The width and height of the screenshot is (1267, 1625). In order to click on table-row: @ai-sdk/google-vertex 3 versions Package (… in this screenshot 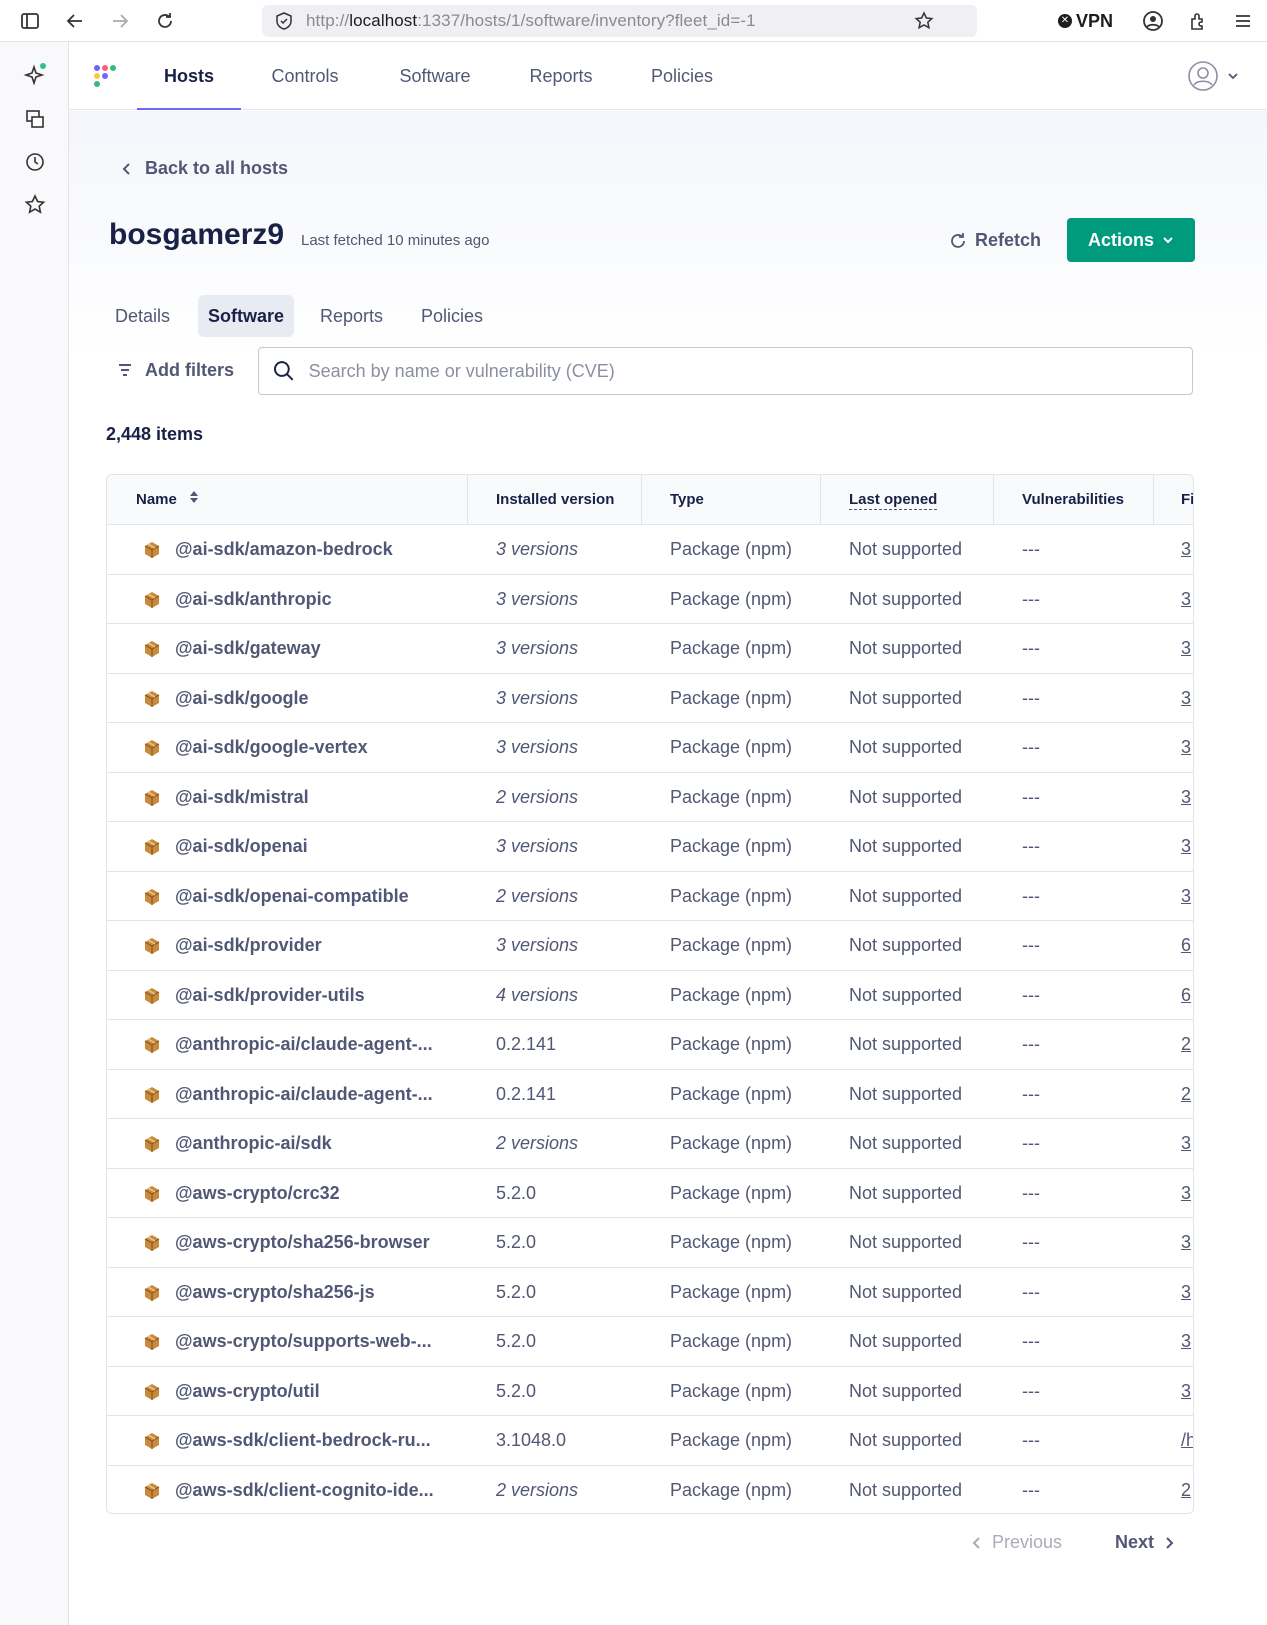, I will do `click(650, 748)`.